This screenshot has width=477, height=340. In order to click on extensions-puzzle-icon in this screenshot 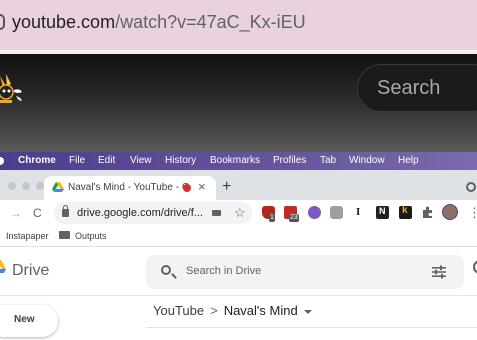, I will do `click(427, 212)`.